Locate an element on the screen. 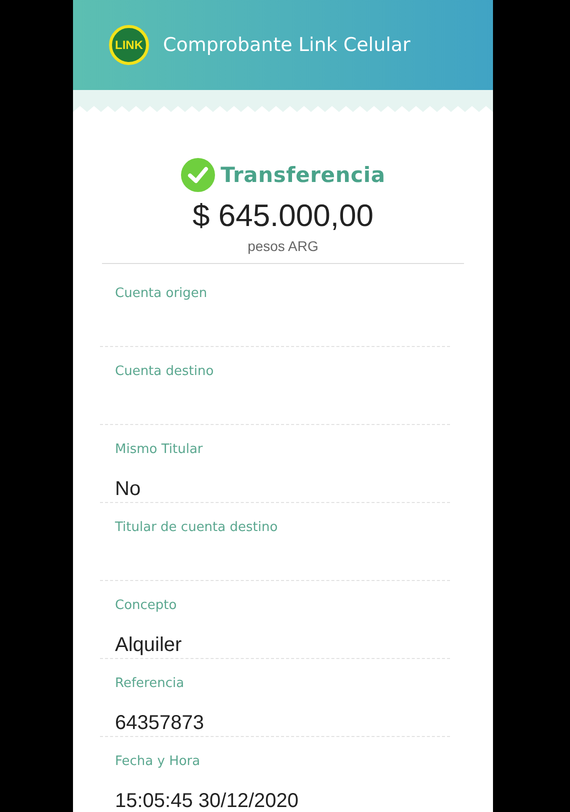 The width and height of the screenshot is (570, 812). field-label: Referencia is located at coordinates (150, 683).